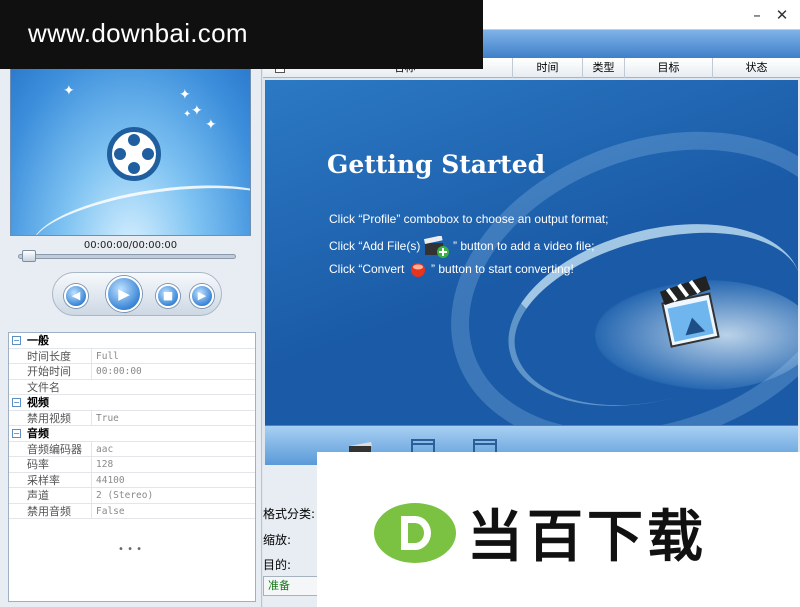  I want to click on splitter-grip: • • •, so click(130, 549).